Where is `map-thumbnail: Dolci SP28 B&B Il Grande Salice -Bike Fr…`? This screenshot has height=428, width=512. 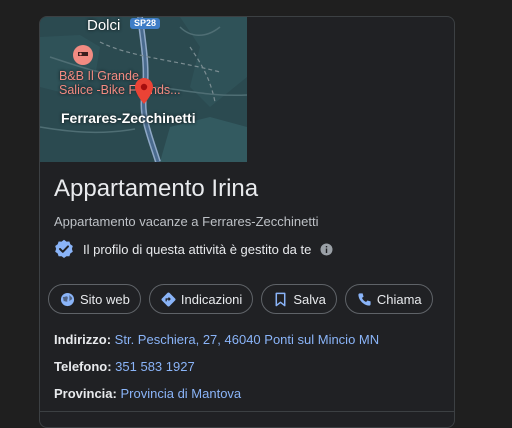 map-thumbnail: Dolci SP28 B&B Il Grande Salice -Bike Fr… is located at coordinates (143, 89).